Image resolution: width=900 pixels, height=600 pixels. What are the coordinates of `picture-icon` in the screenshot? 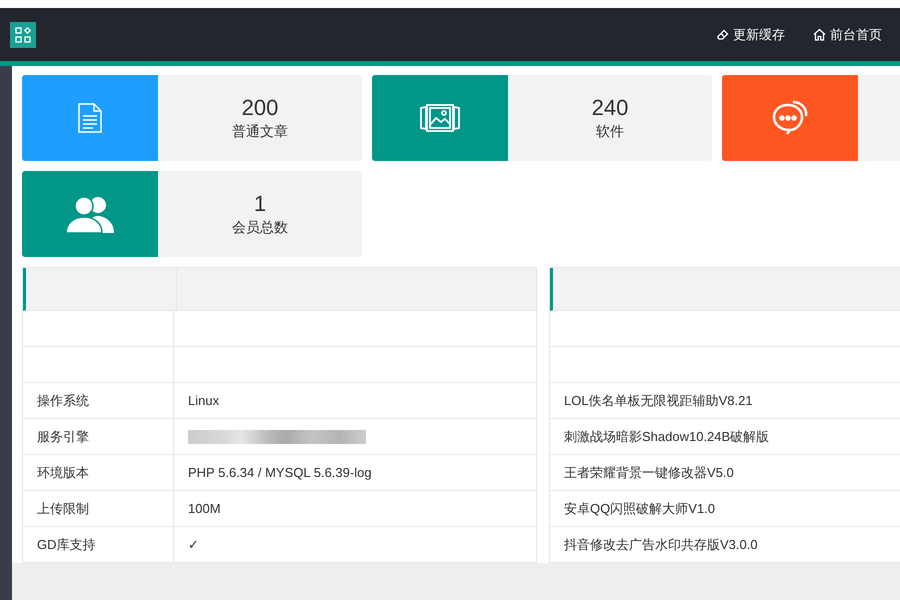 It's located at (440, 118).